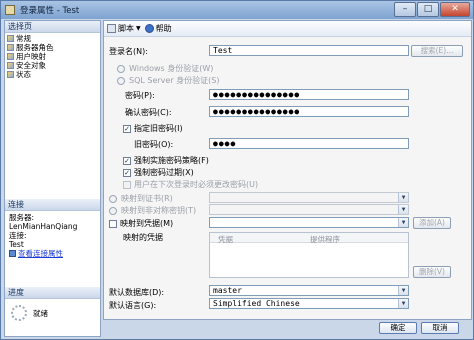  What do you see at coordinates (22, 217) in the screenshot?
I see `server-label: 服务器:` at bounding box center [22, 217].